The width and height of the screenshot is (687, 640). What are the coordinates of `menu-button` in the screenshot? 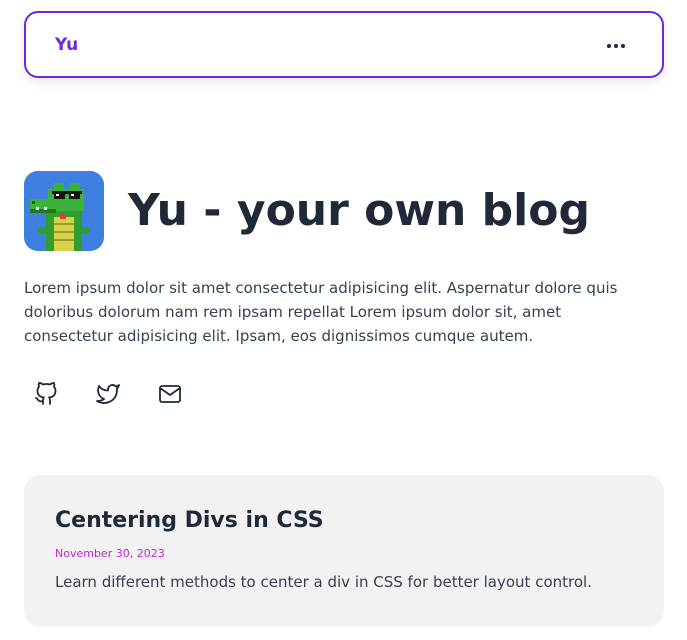 It's located at (616, 46).